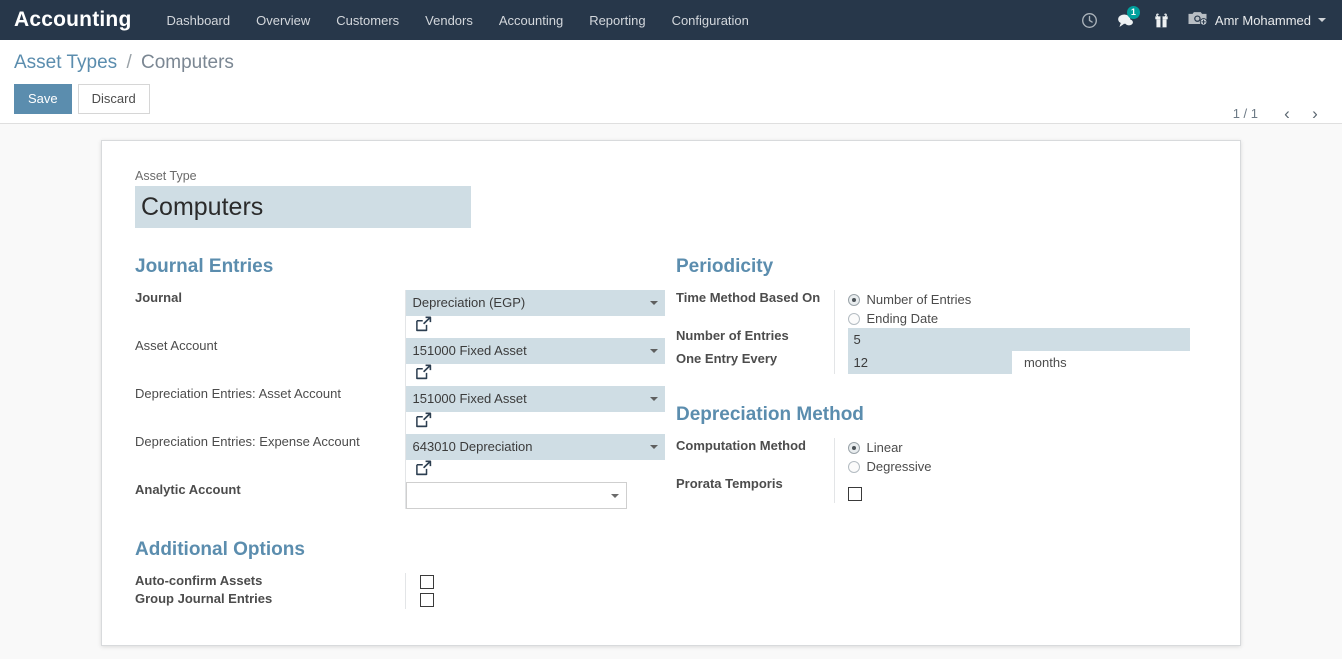 Image resolution: width=1342 pixels, height=659 pixels. What do you see at coordinates (449, 20) in the screenshot?
I see `menu-item-vendors: Vendors` at bounding box center [449, 20].